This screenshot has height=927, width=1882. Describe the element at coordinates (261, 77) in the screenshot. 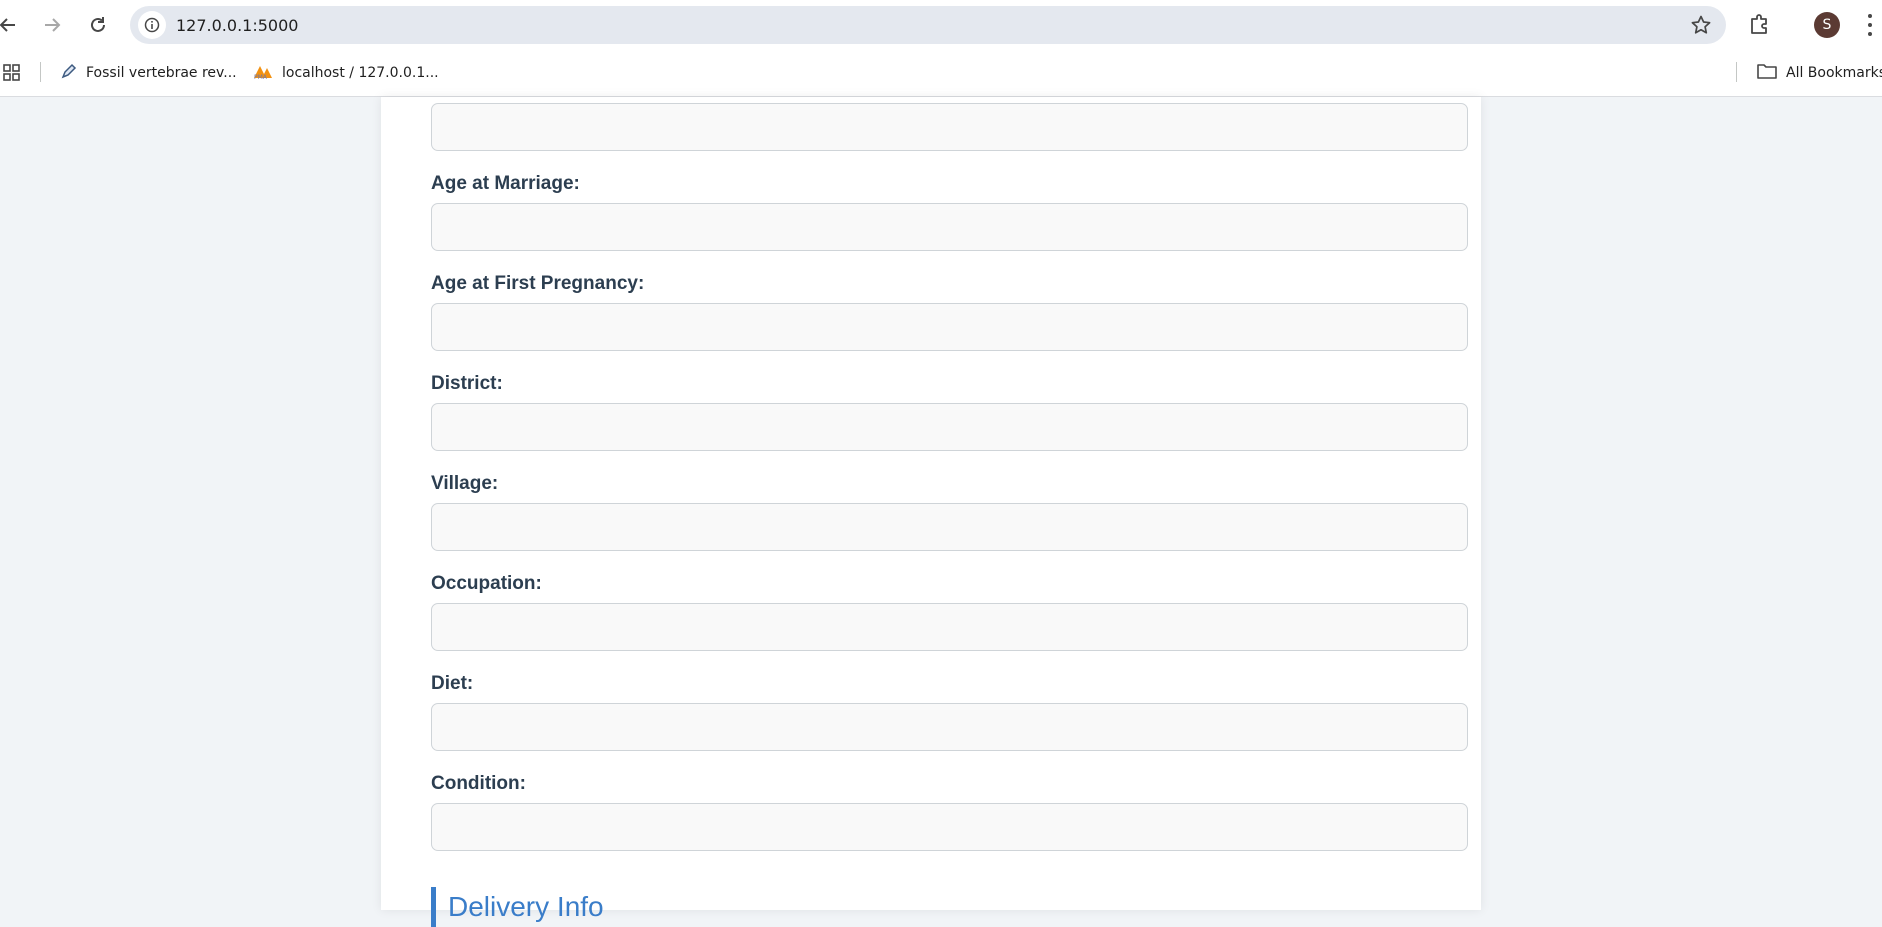

I see `svg-text: PMA` at that location.